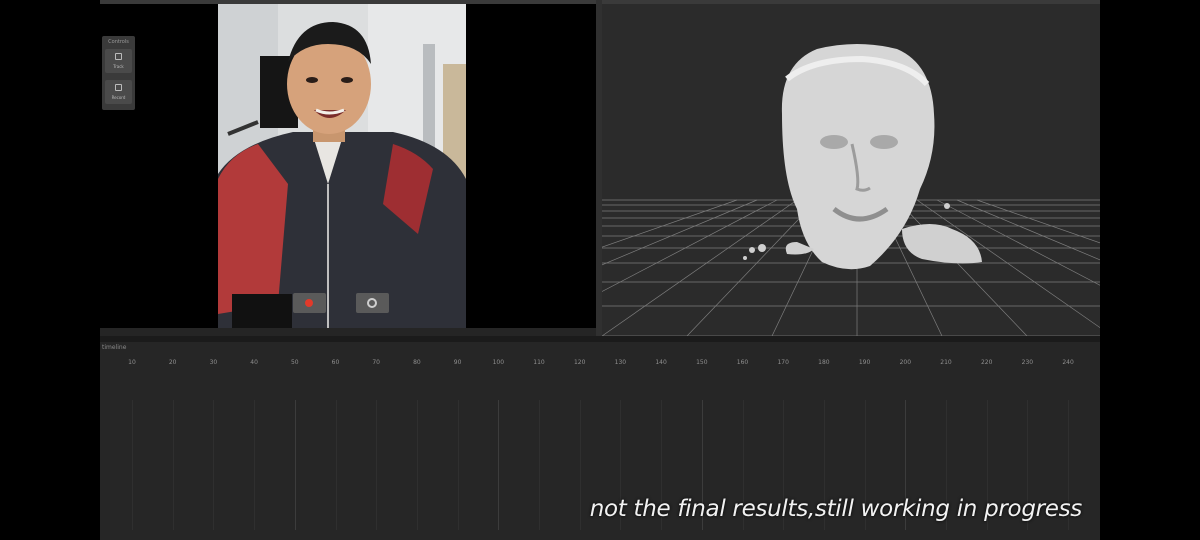 This screenshot has width=1200, height=540. I want to click on timeline-tick-label: 240, so click(1068, 362).